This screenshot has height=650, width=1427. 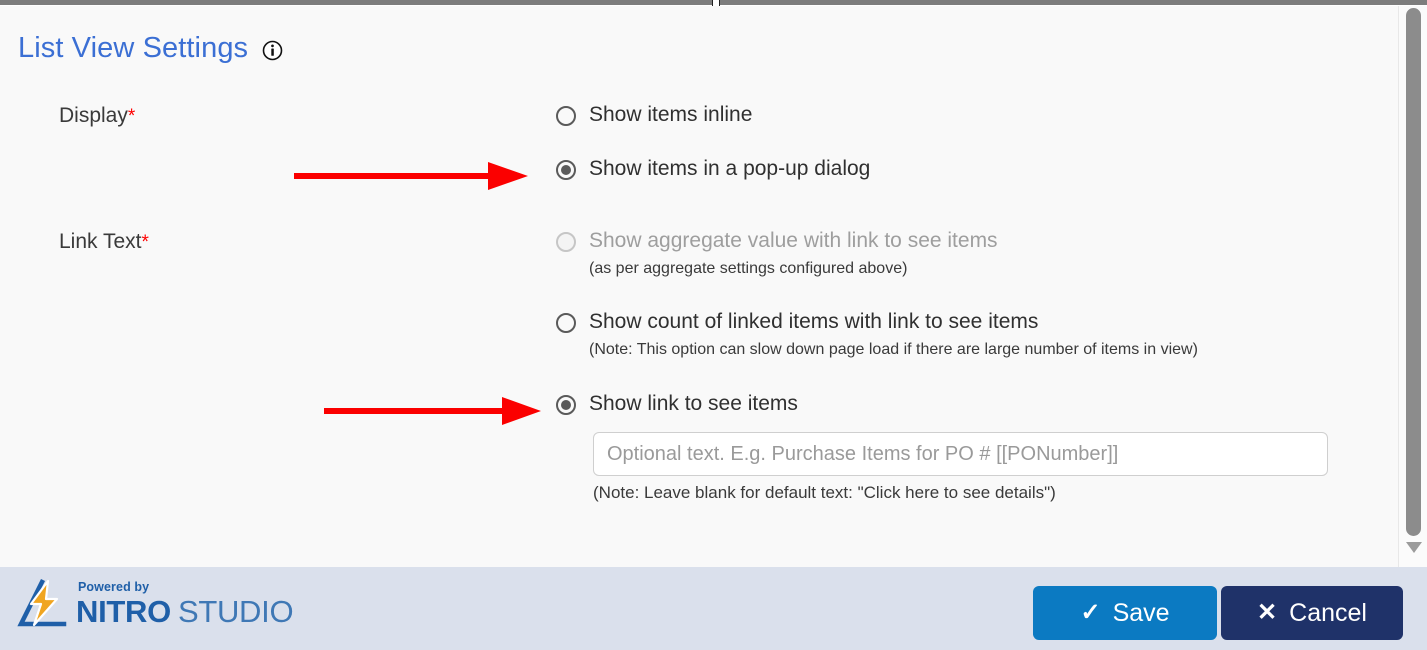 What do you see at coordinates (1413, 272) in the screenshot?
I see `vertical-scrollbar-thumb` at bounding box center [1413, 272].